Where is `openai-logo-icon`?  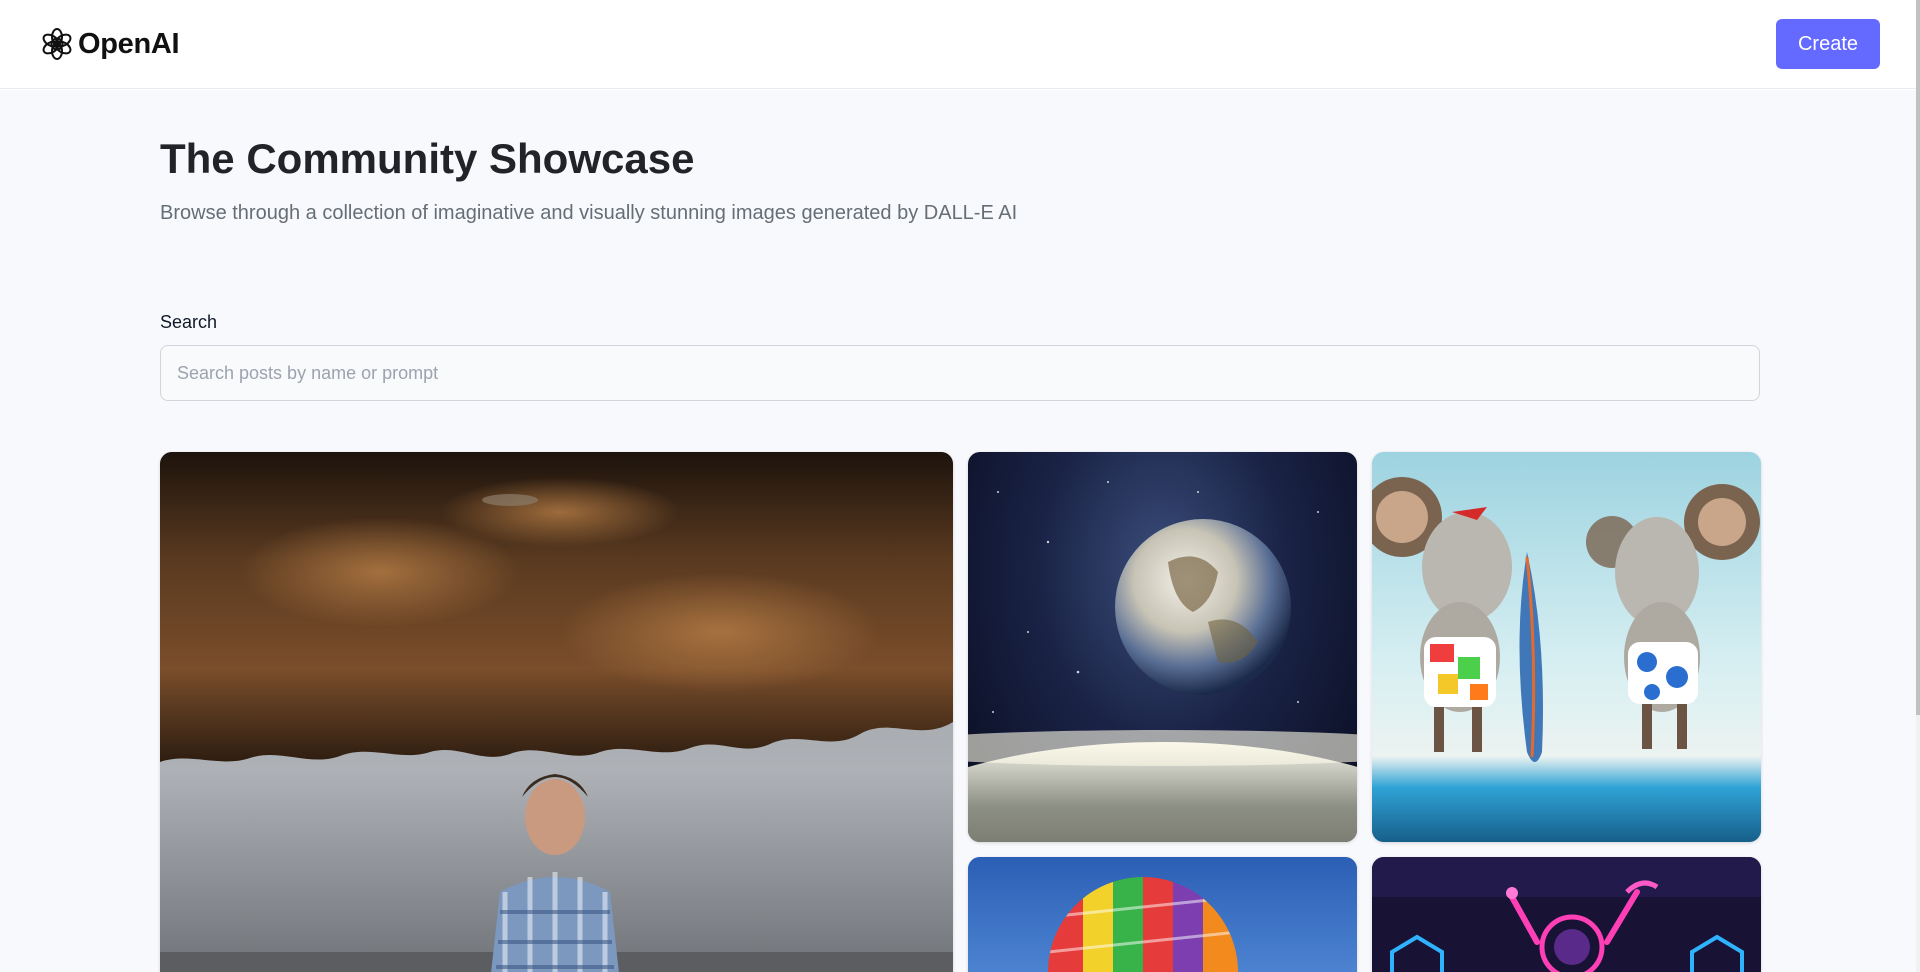
openai-logo-icon is located at coordinates (57, 44).